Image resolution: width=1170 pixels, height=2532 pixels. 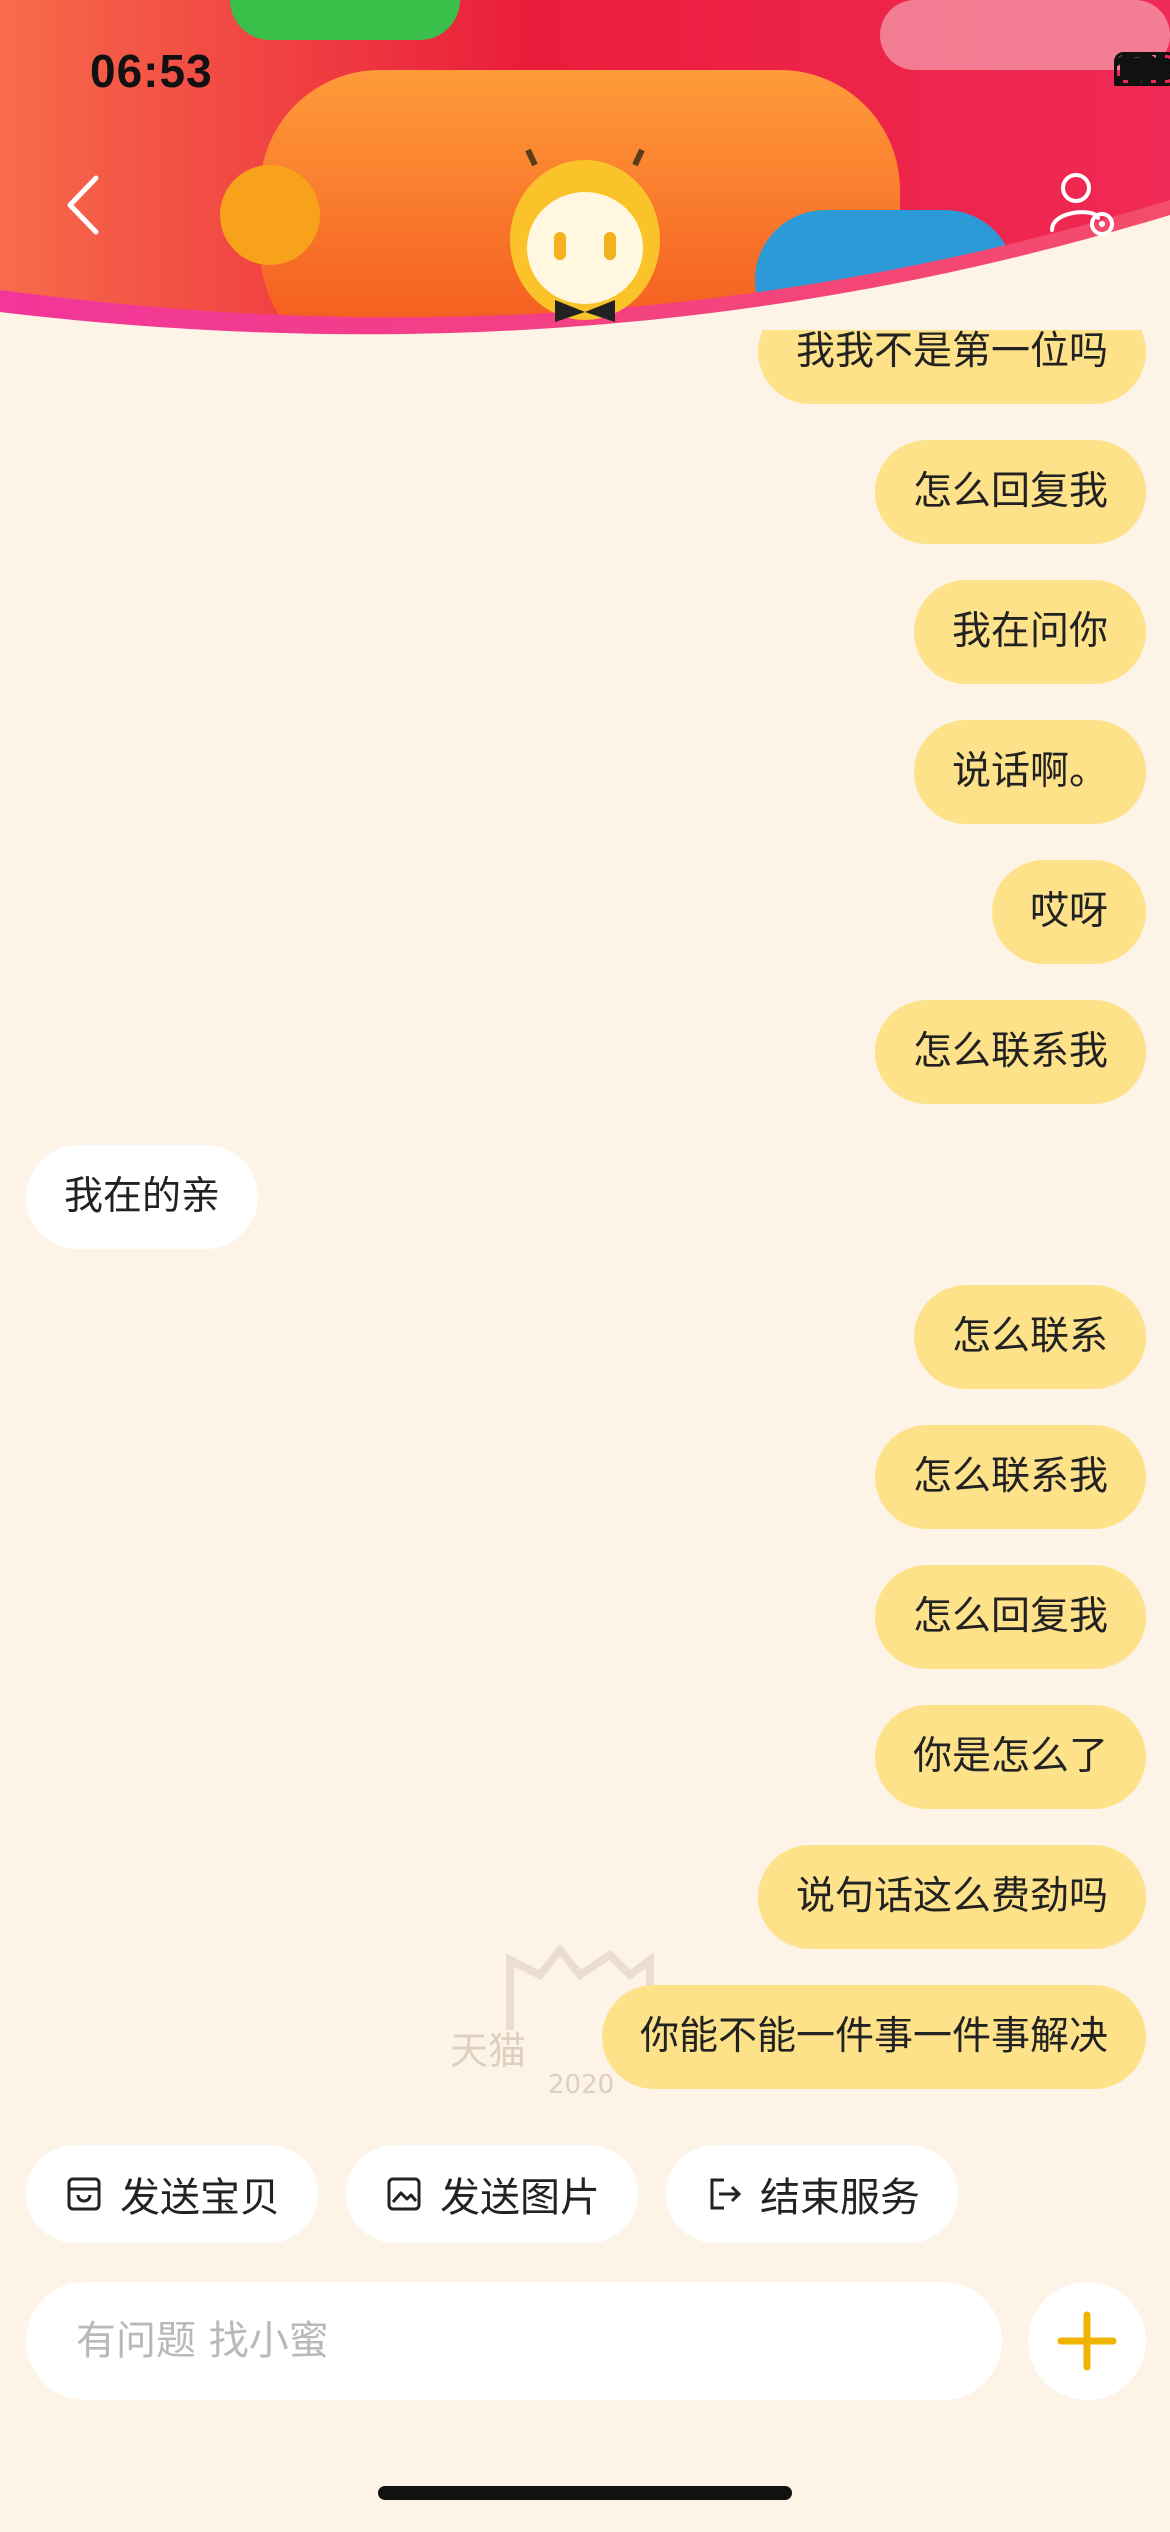 What do you see at coordinates (1010, 1757) in the screenshot?
I see `message-outgoing: 你是怎么了` at bounding box center [1010, 1757].